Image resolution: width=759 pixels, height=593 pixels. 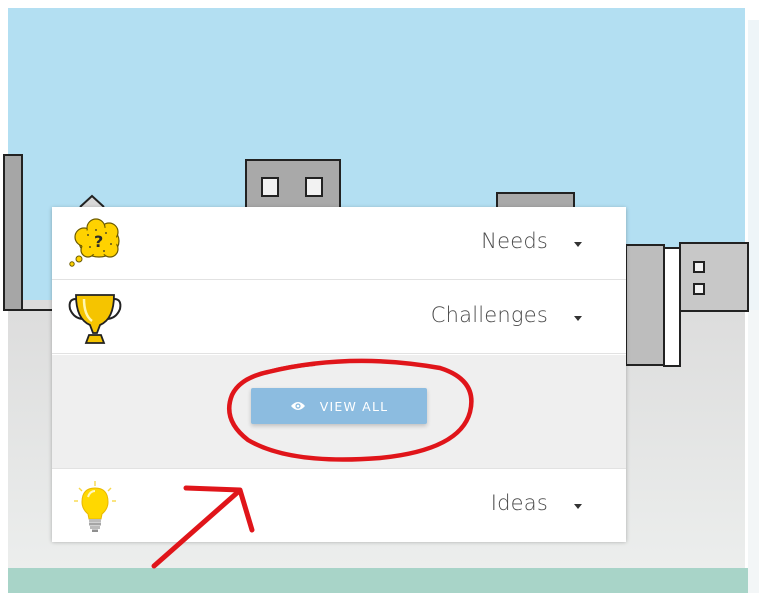 I want to click on view-all-label: VIEW ALL, so click(x=354, y=406).